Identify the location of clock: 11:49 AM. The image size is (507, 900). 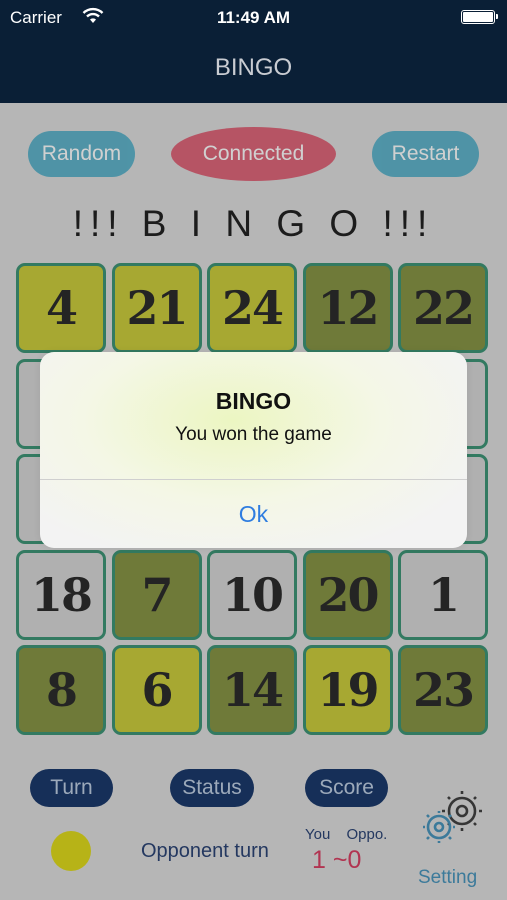
(253, 17).